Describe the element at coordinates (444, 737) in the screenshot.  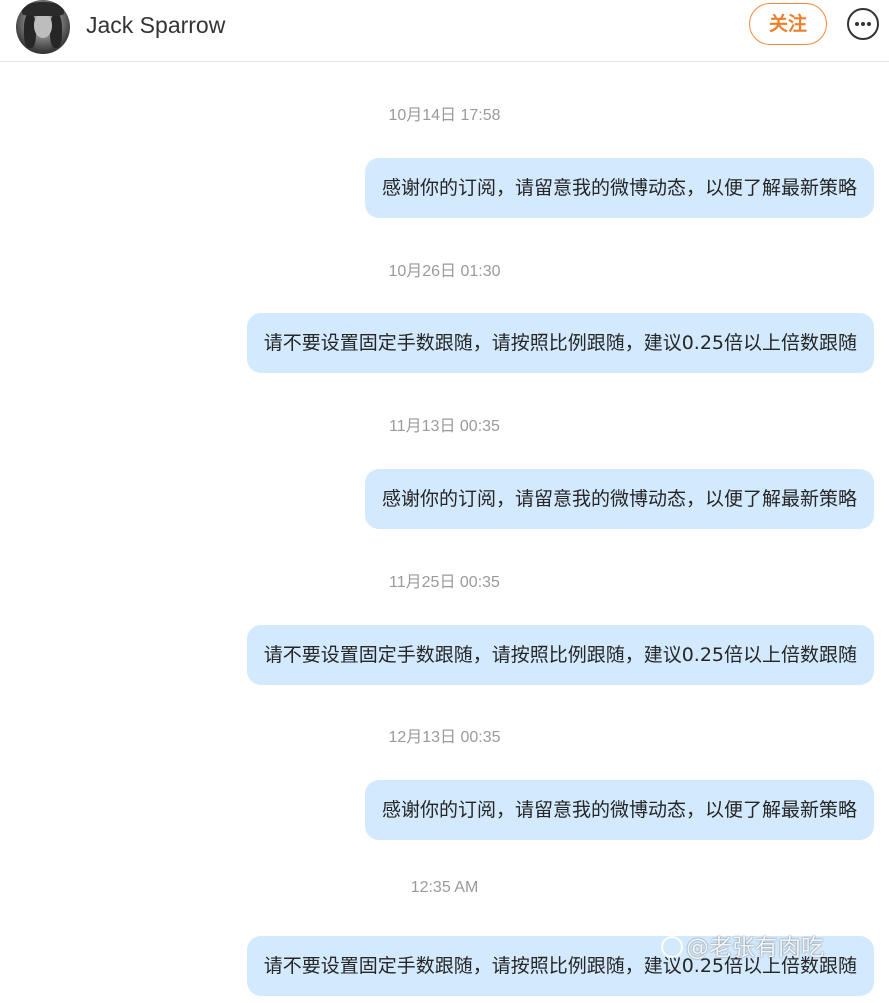
I see `message-timestamp: 12月13日 00:35` at that location.